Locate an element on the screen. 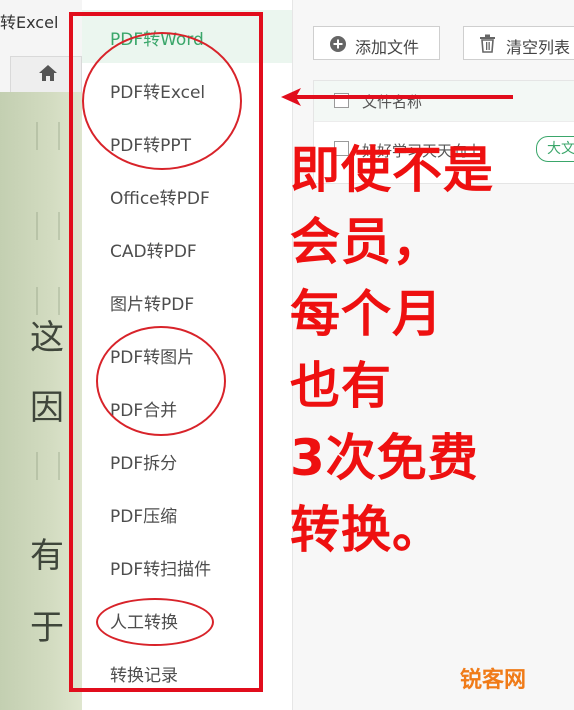 This screenshot has height=710, width=574. annotation-line: 转换。 is located at coordinates (366, 530).